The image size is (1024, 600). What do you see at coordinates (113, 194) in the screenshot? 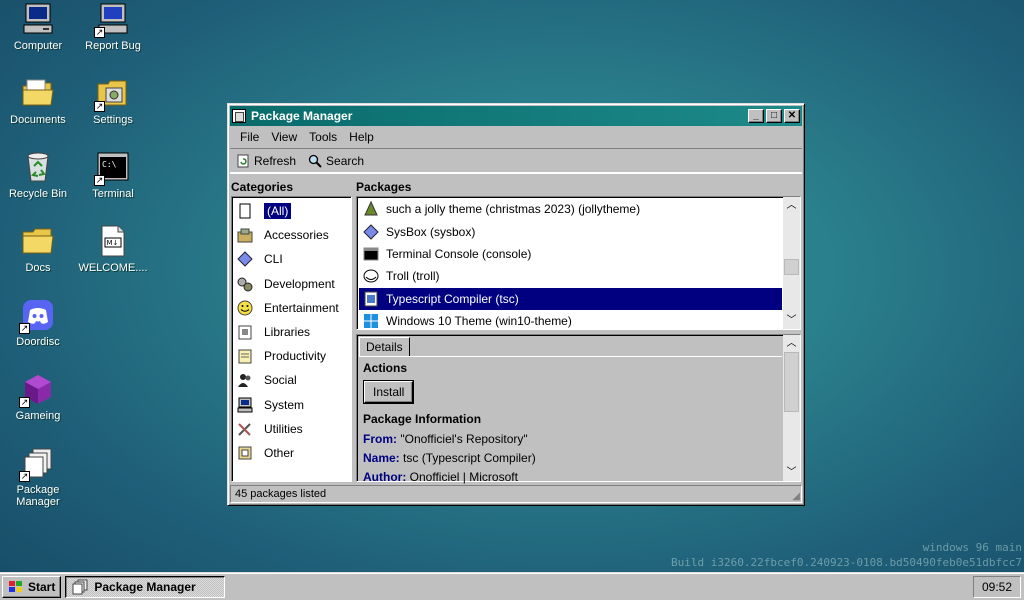
I see `desktop-icon-label: Terminal` at bounding box center [113, 194].